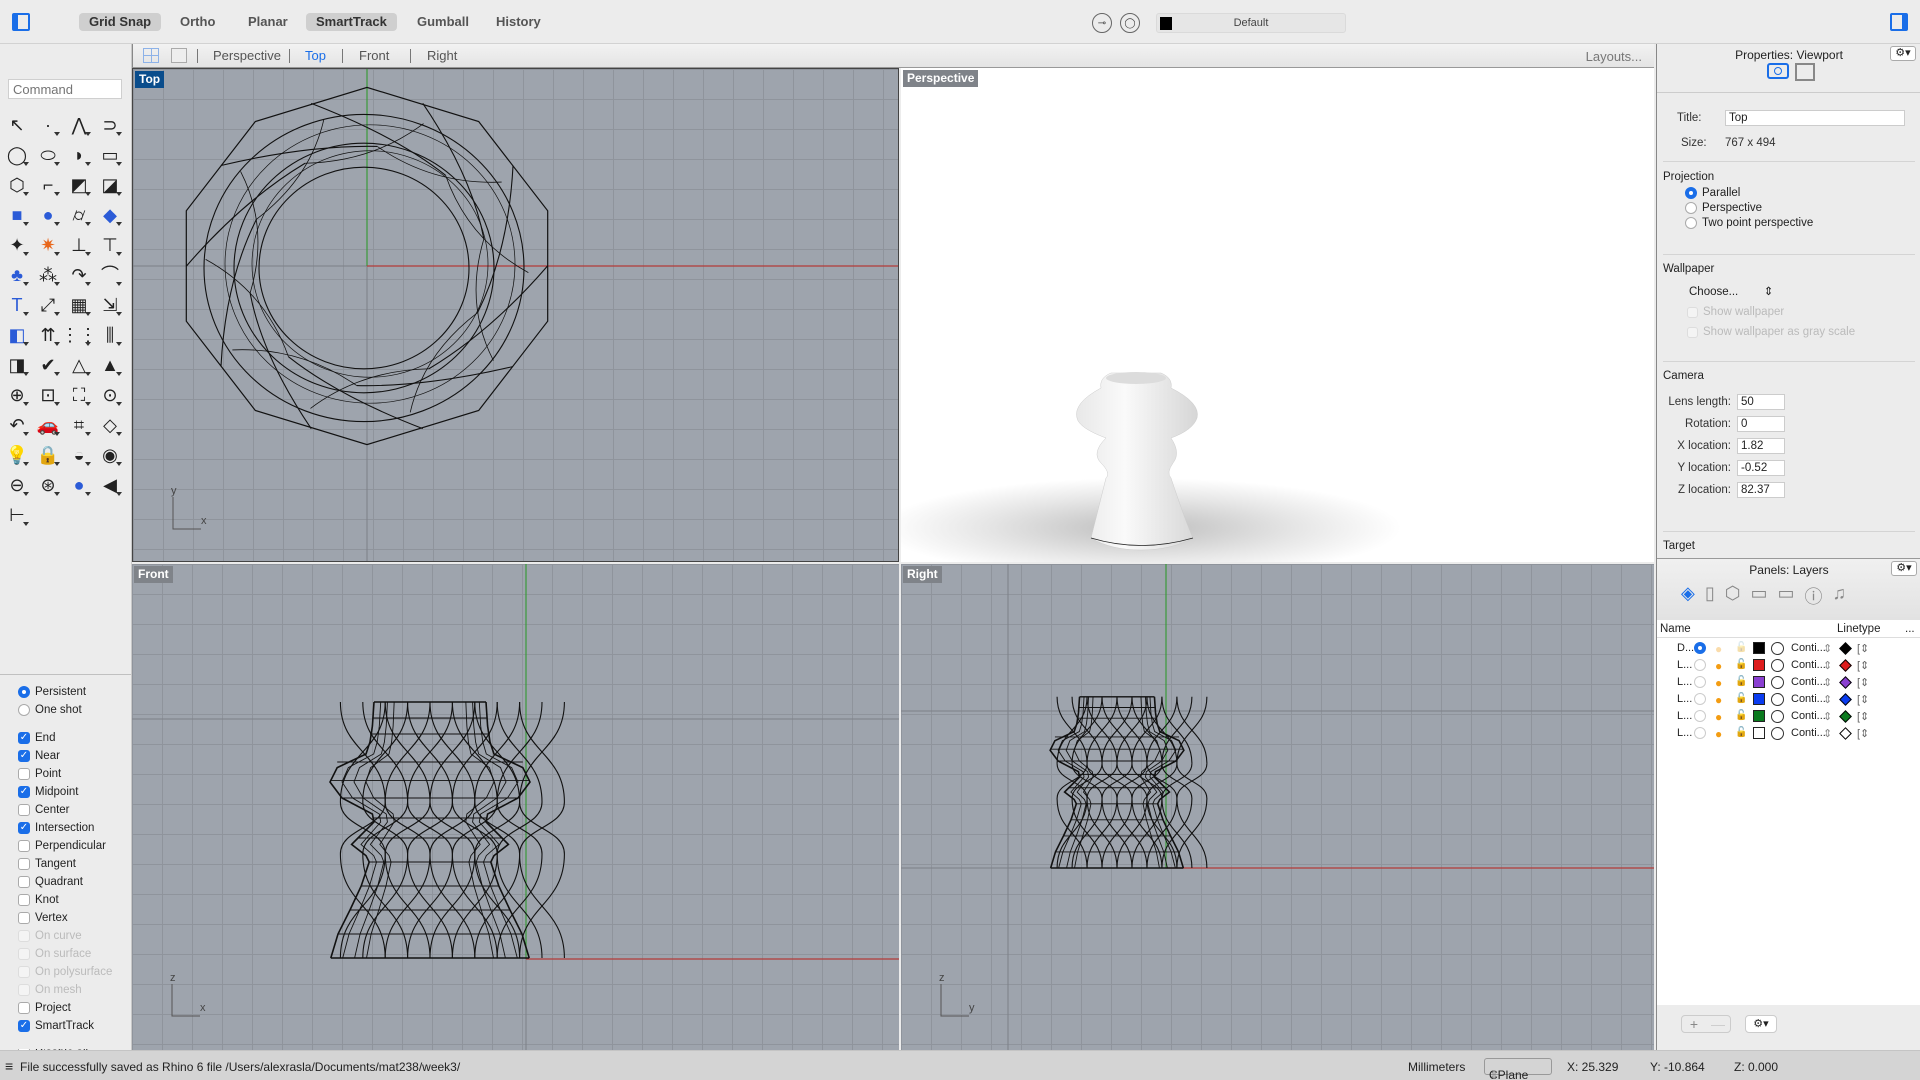 The width and height of the screenshot is (1920, 1080). Describe the element at coordinates (110, 185) in the screenshot. I see `extrude-surface-tool: ◪` at that location.